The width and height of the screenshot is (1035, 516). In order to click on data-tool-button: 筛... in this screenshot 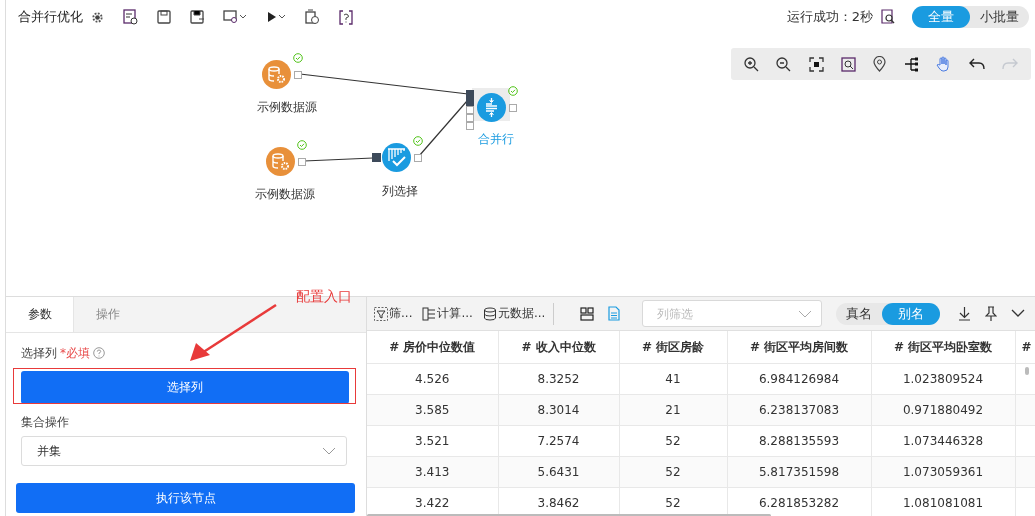, I will do `click(393, 313)`.